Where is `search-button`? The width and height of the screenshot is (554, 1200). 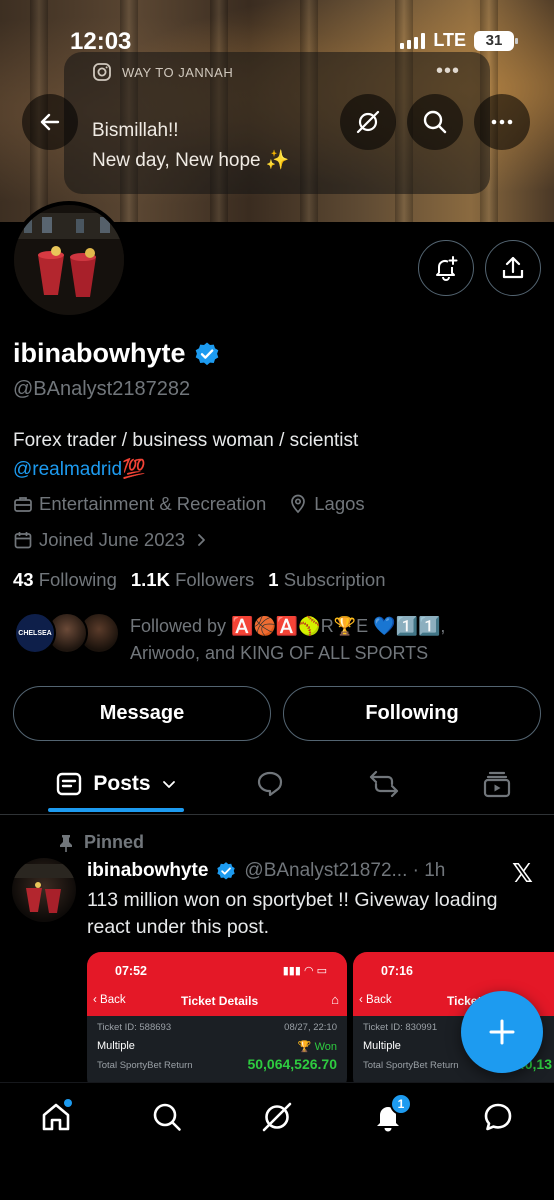 search-button is located at coordinates (435, 122).